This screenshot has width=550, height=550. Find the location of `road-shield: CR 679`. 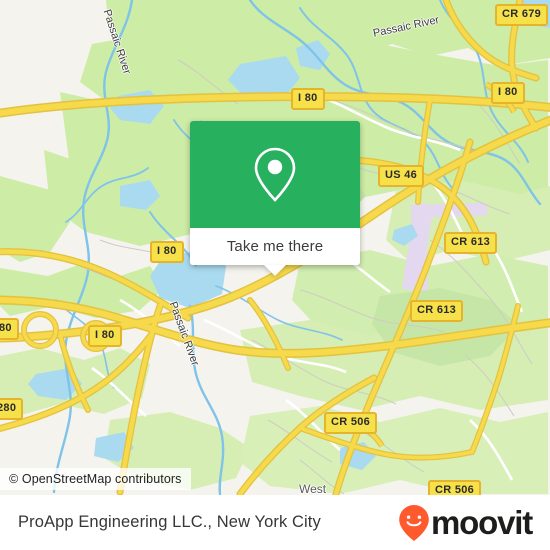

road-shield: CR 679 is located at coordinates (522, 15).